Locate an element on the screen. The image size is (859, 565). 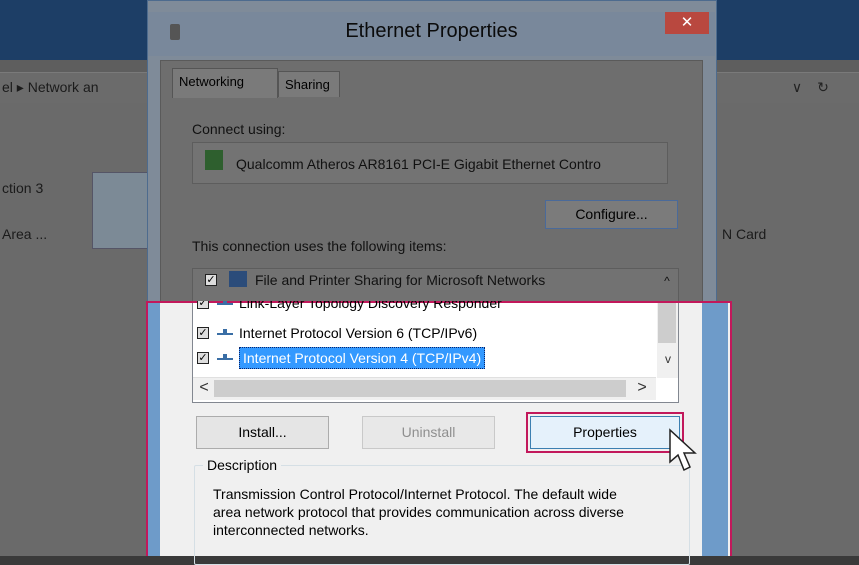
item-checkbox-ipv4: ✓ is located at coordinates (203, 358).